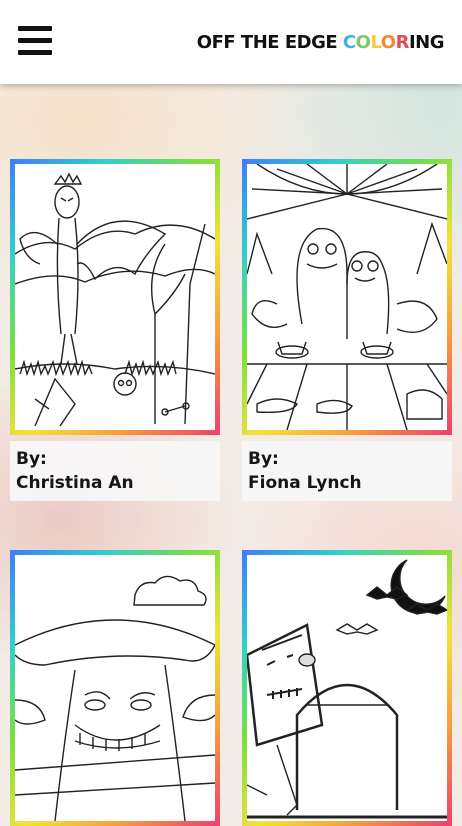 The height and width of the screenshot is (826, 462). I want to click on site-logo: OFF THE EDGE COLORING, so click(321, 42).